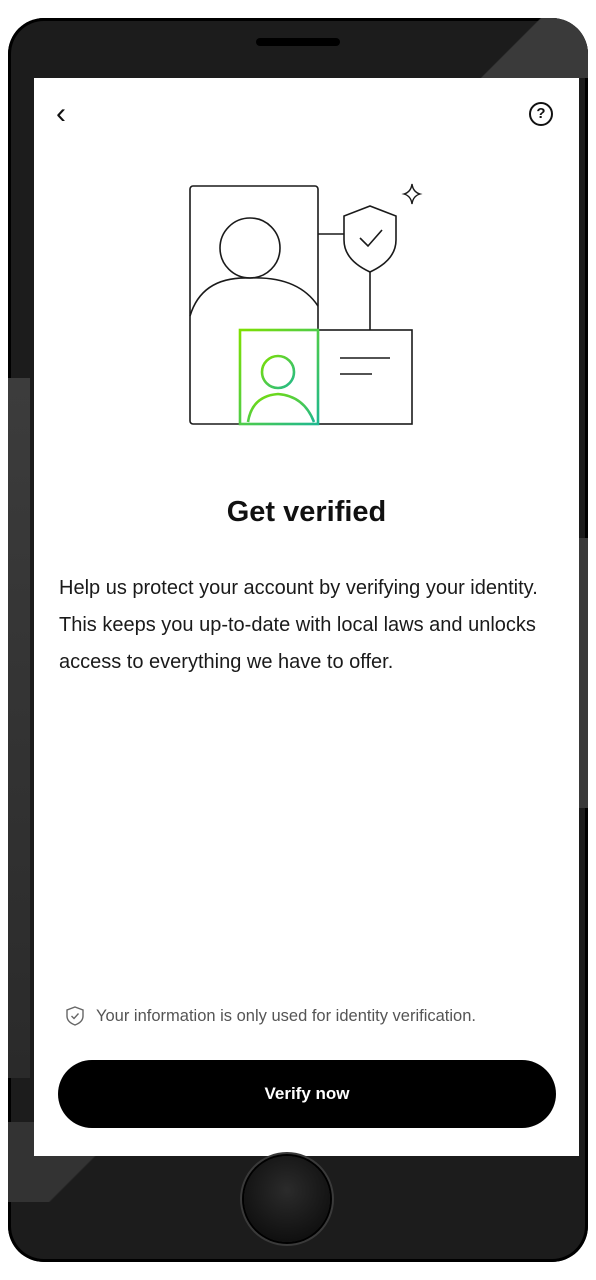 This screenshot has height=1280, width=596. I want to click on phone-glare, so click(528, 48).